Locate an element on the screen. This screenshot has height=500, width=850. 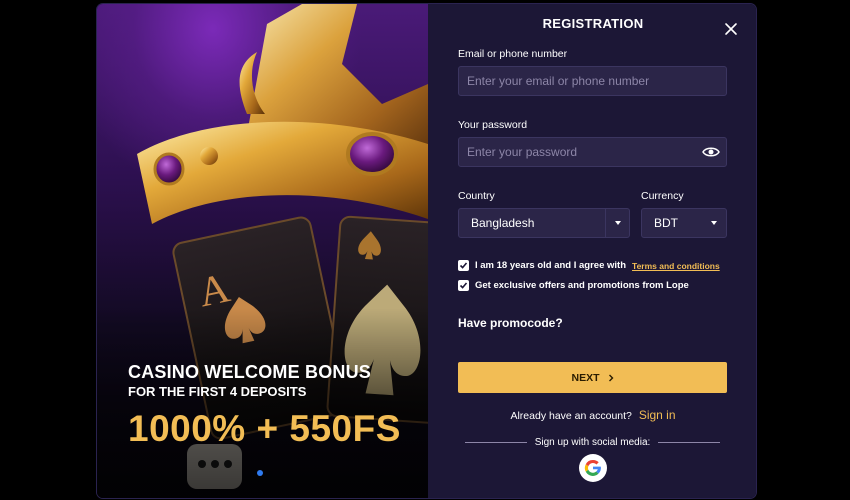
age-checkbox is located at coordinates (463, 265).